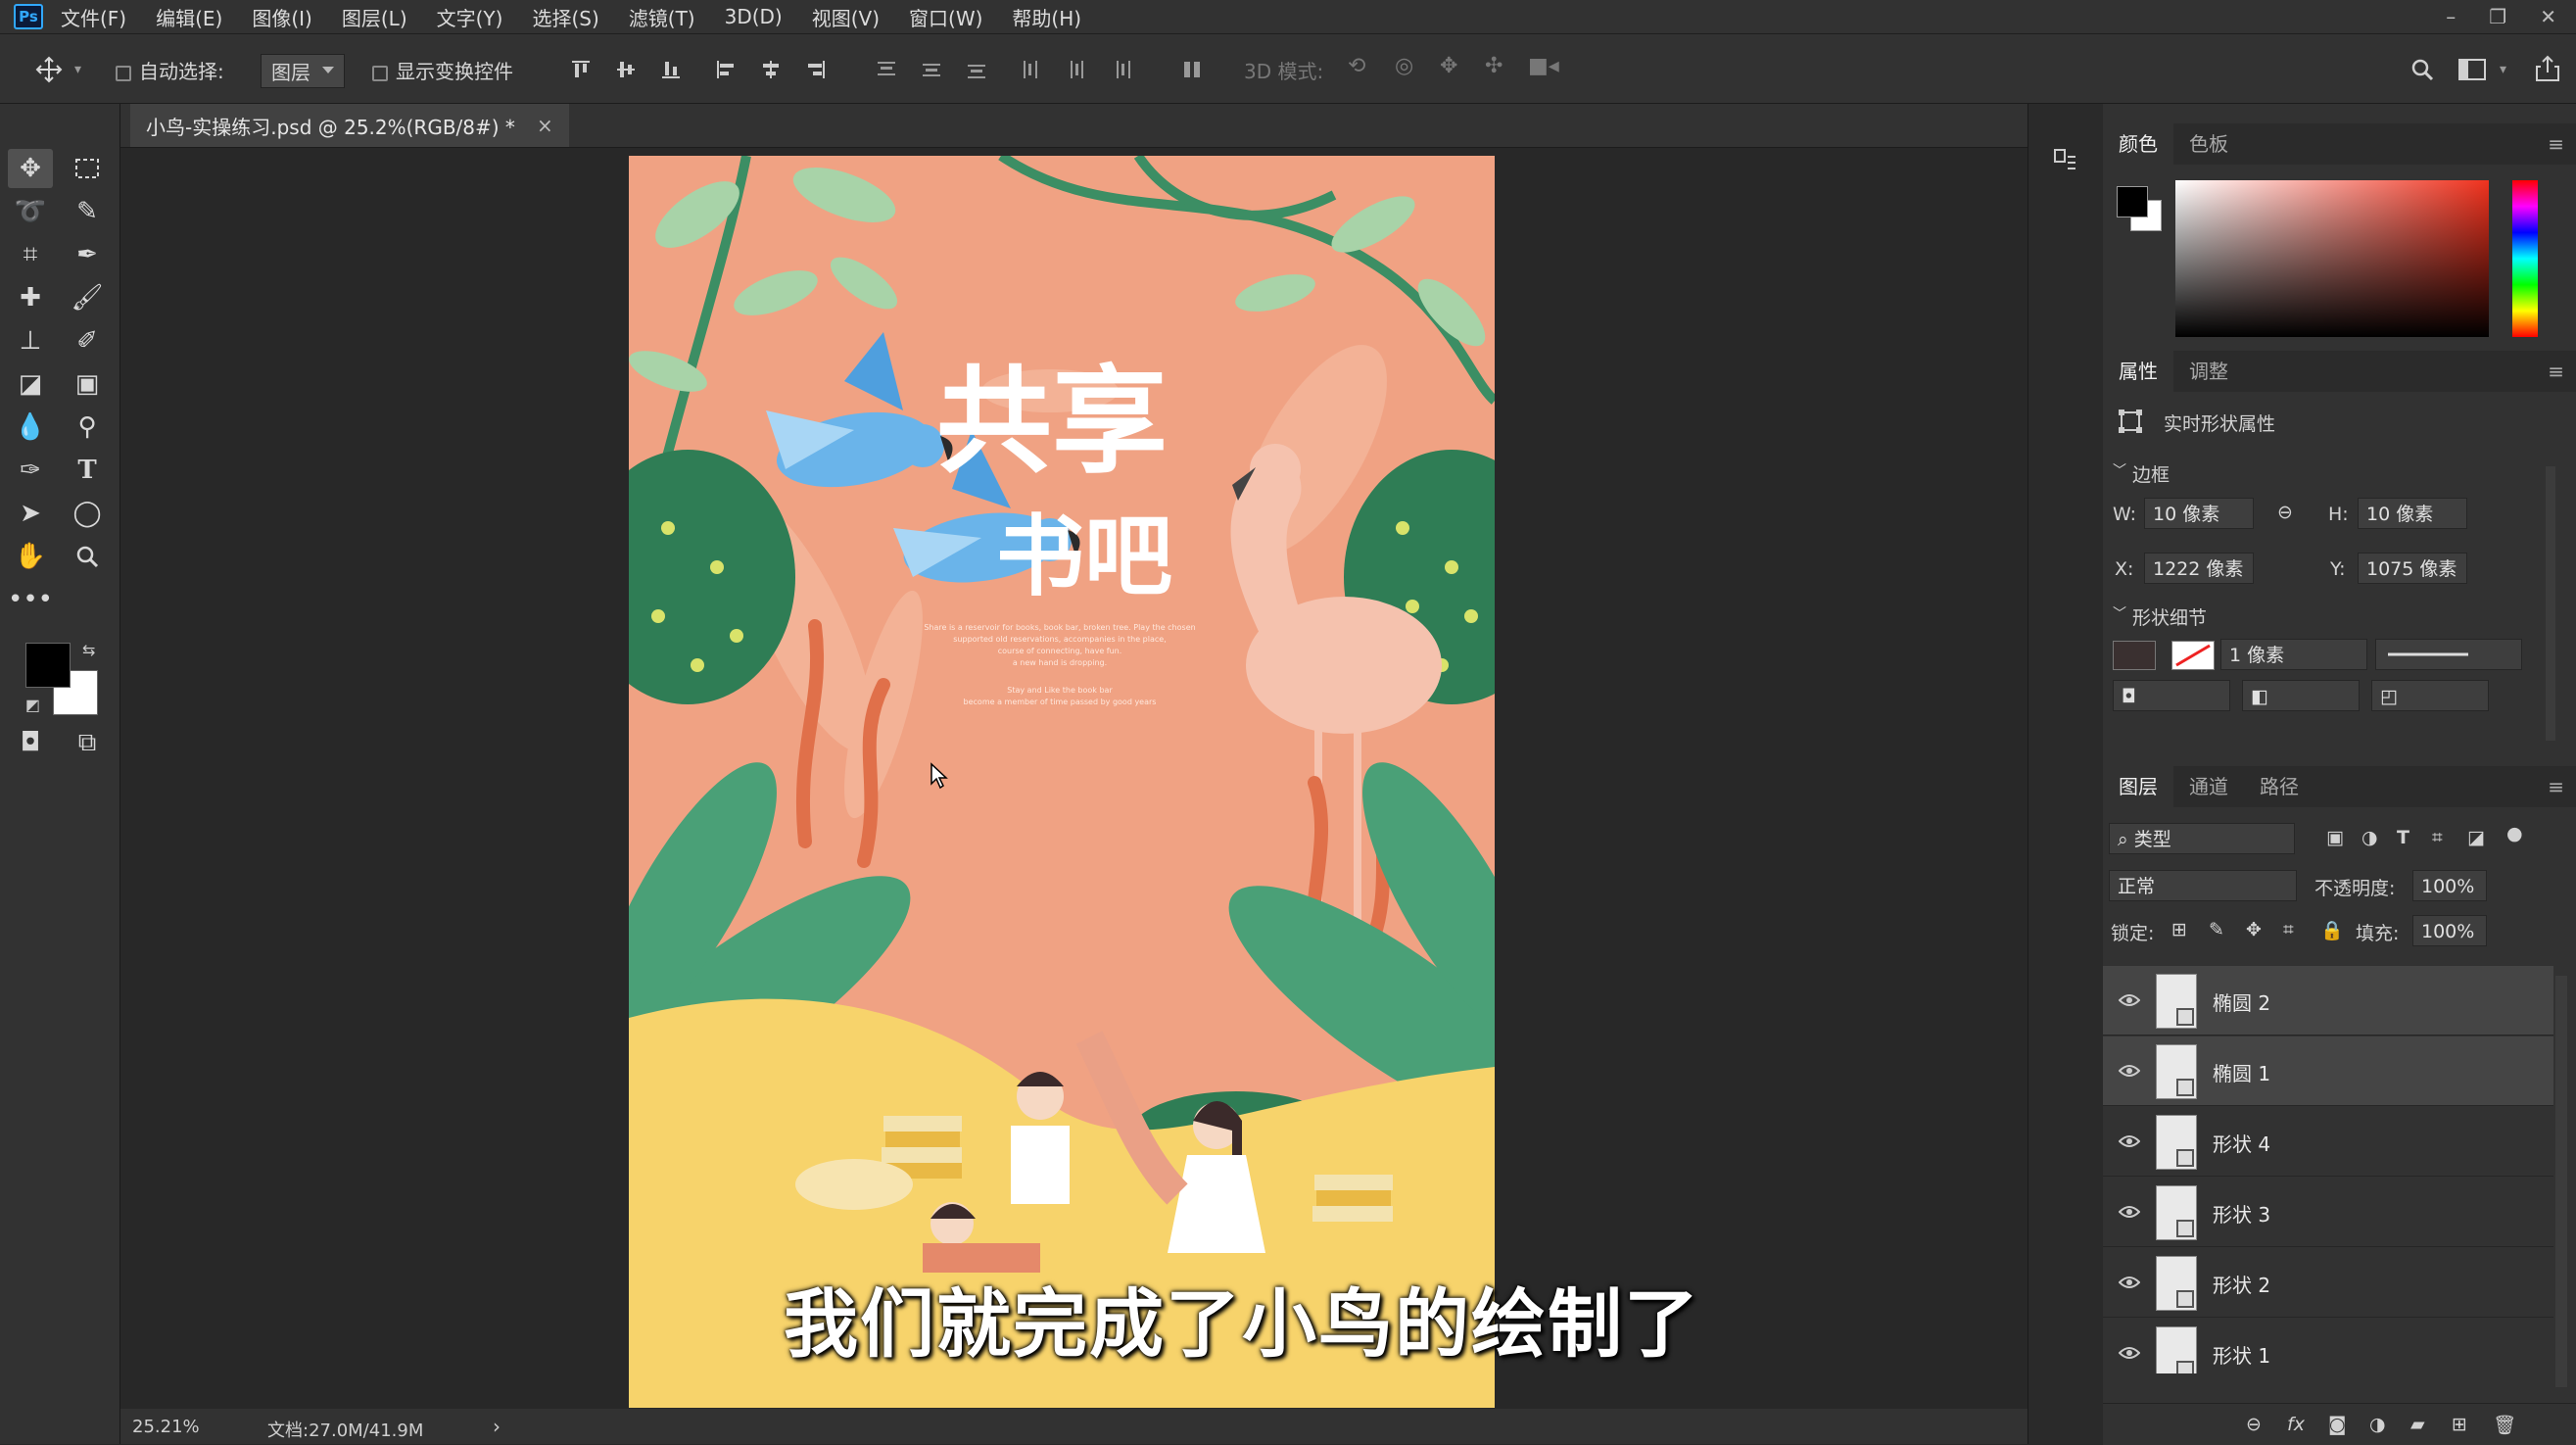  I want to click on height-field: 10 像素, so click(2412, 513).